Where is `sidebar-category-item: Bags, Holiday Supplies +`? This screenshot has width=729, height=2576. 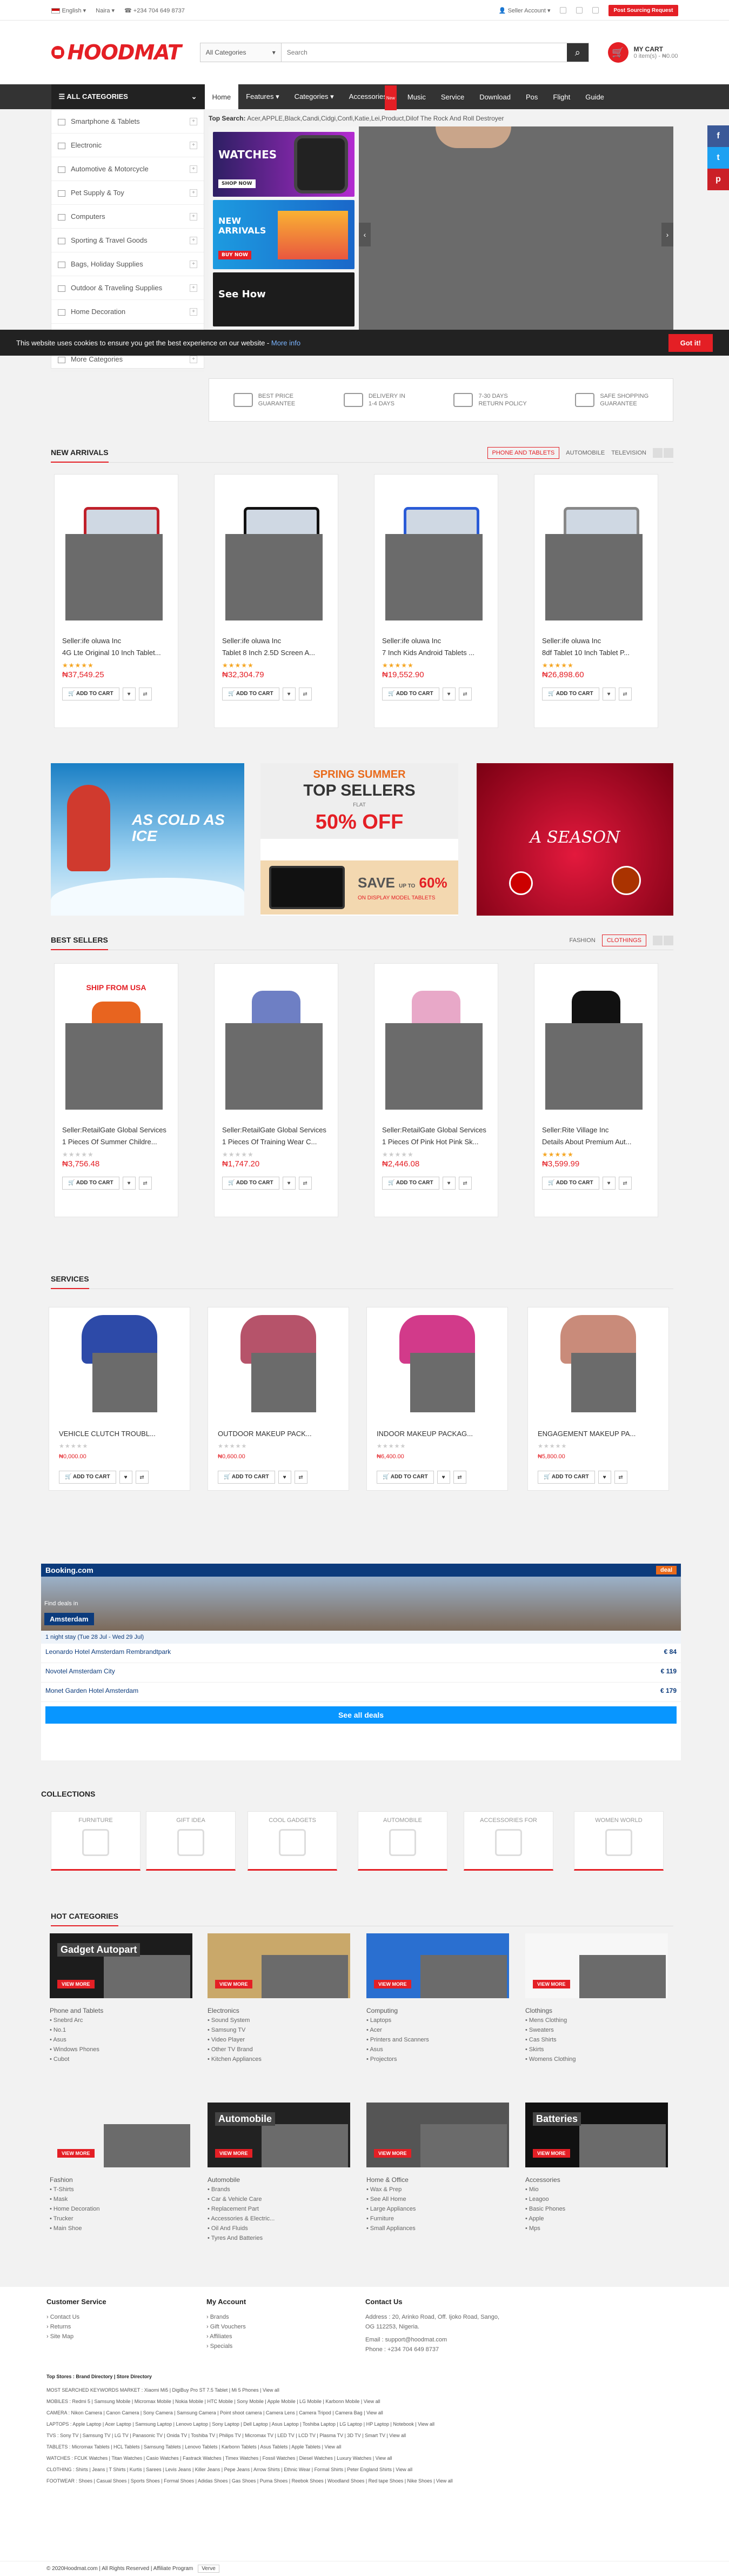 sidebar-category-item: Bags, Holiday Supplies + is located at coordinates (127, 264).